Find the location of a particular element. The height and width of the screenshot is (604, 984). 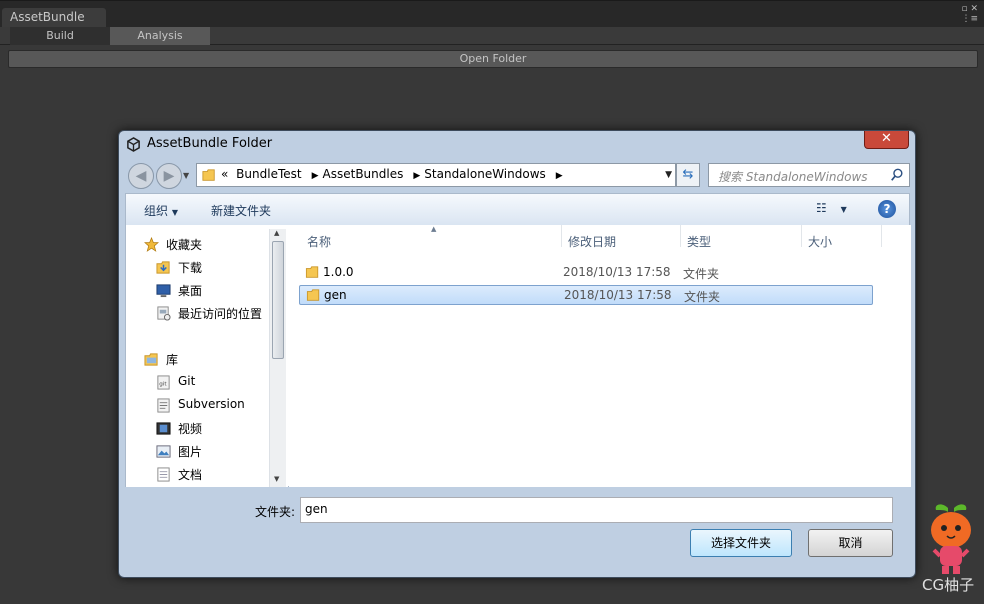

picture-library-icon is located at coordinates (163, 451).